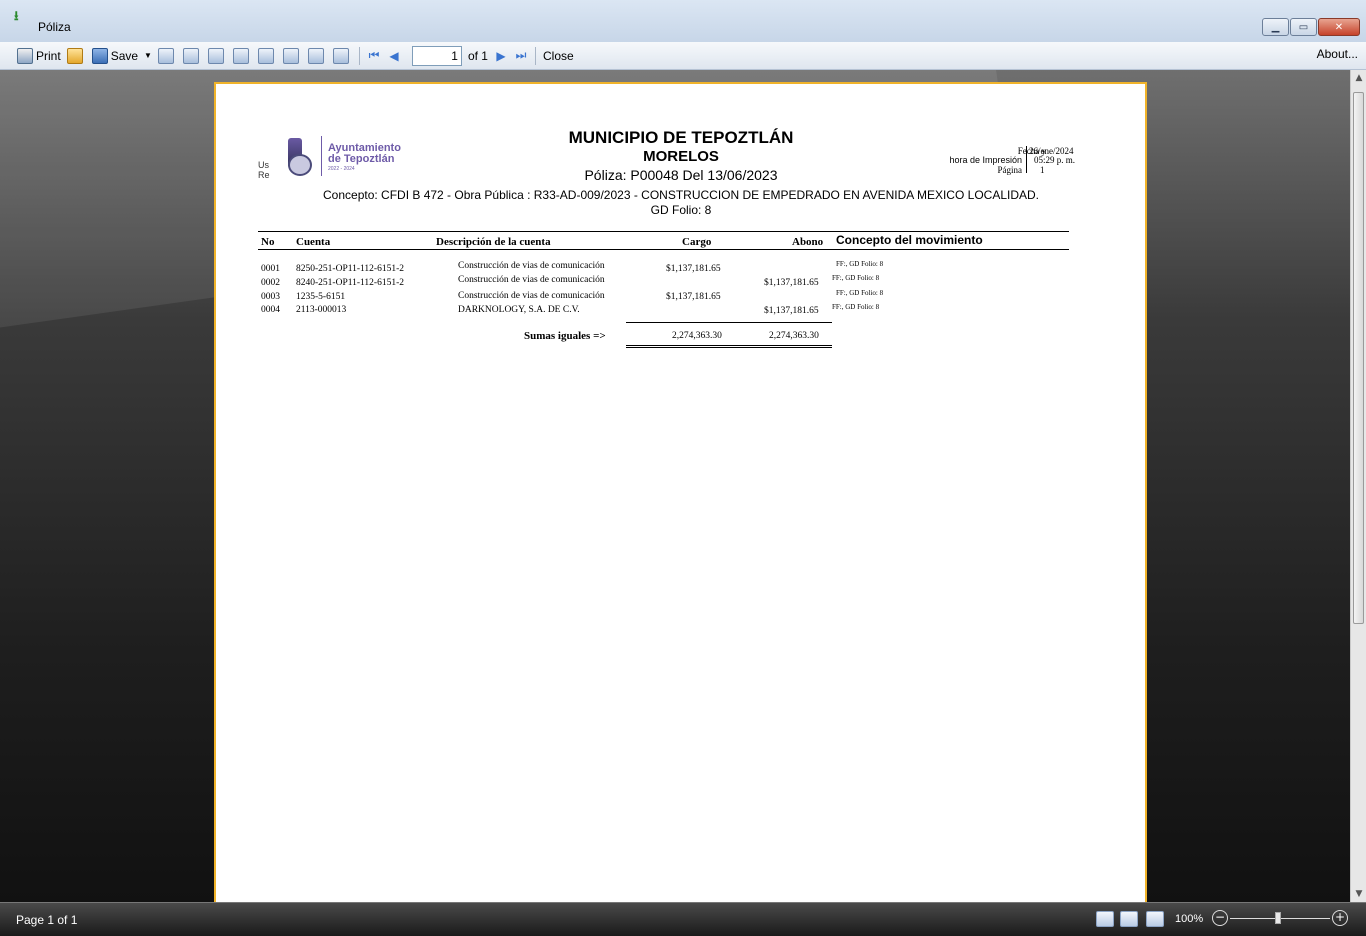  I want to click on edit-icon, so click(240, 55).